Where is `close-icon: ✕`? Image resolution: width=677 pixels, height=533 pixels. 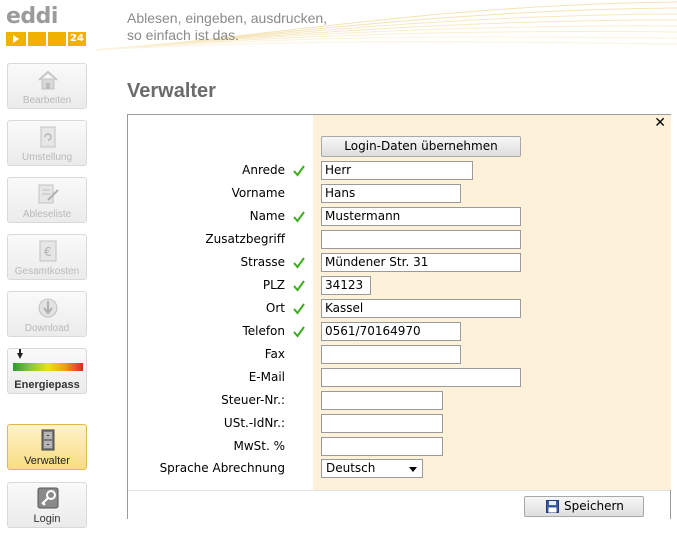 close-icon: ✕ is located at coordinates (660, 123).